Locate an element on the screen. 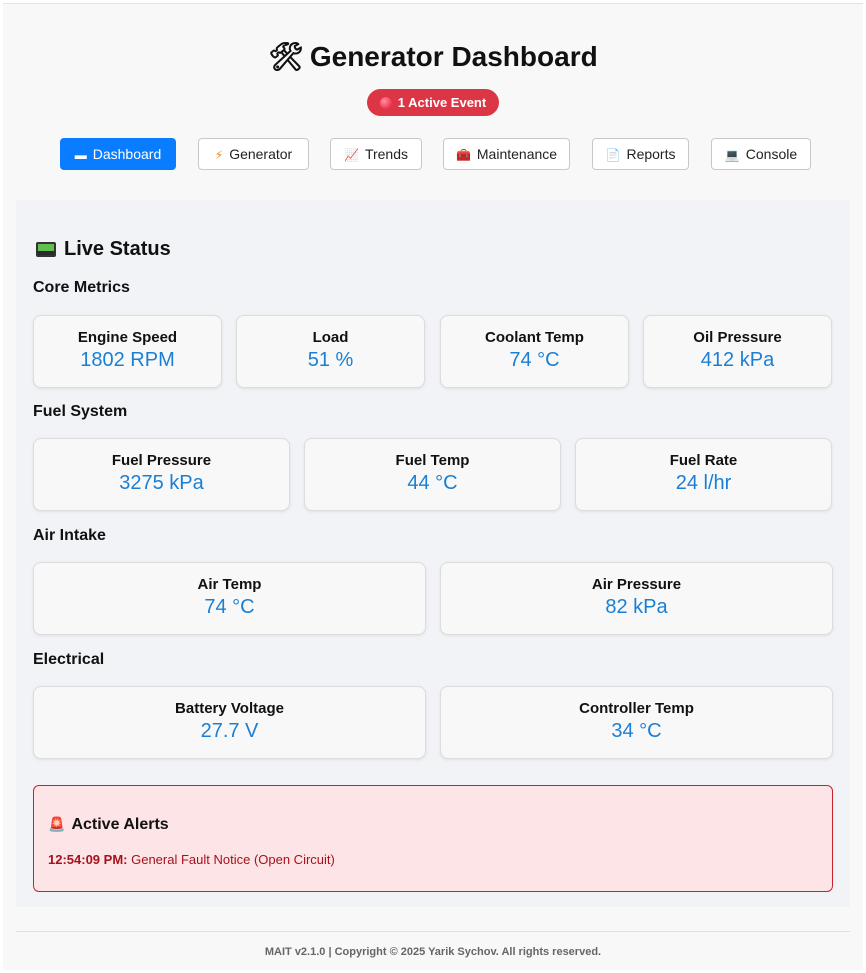 Image resolution: width=866 pixels, height=973 pixels. lightning-icon: ⚡ is located at coordinates (219, 155).